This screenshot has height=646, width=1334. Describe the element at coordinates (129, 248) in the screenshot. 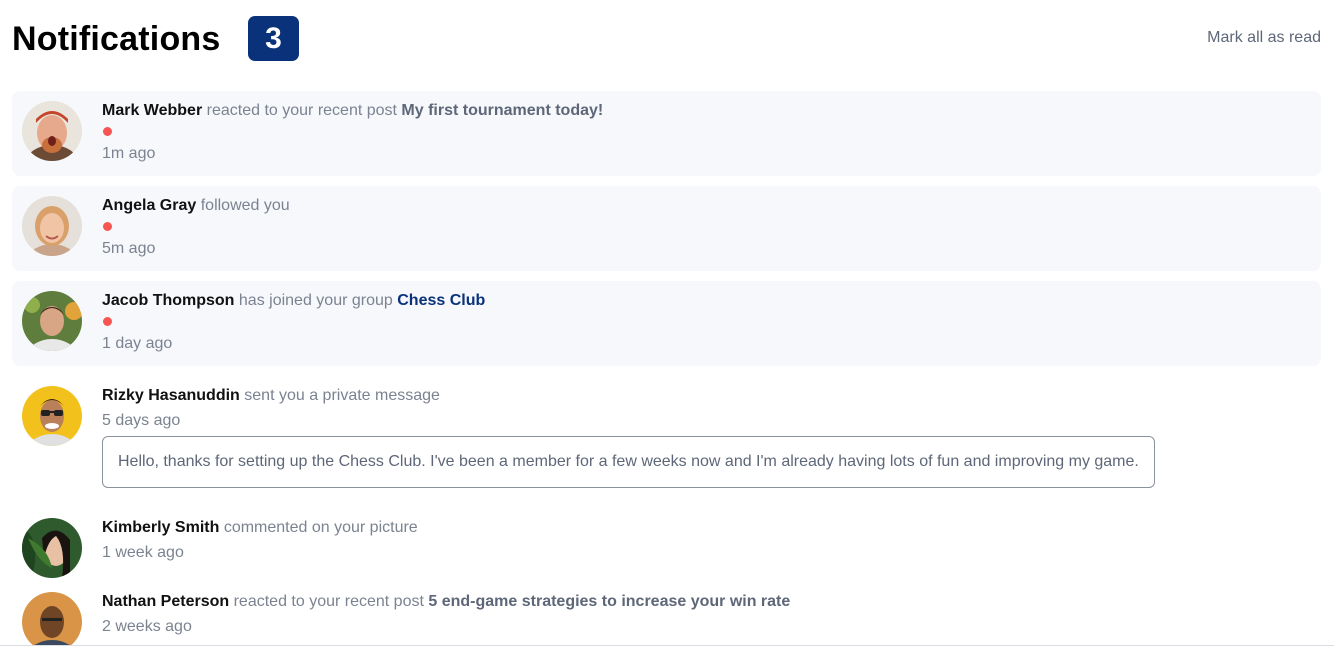

I see `notification-time: 5m ago` at that location.